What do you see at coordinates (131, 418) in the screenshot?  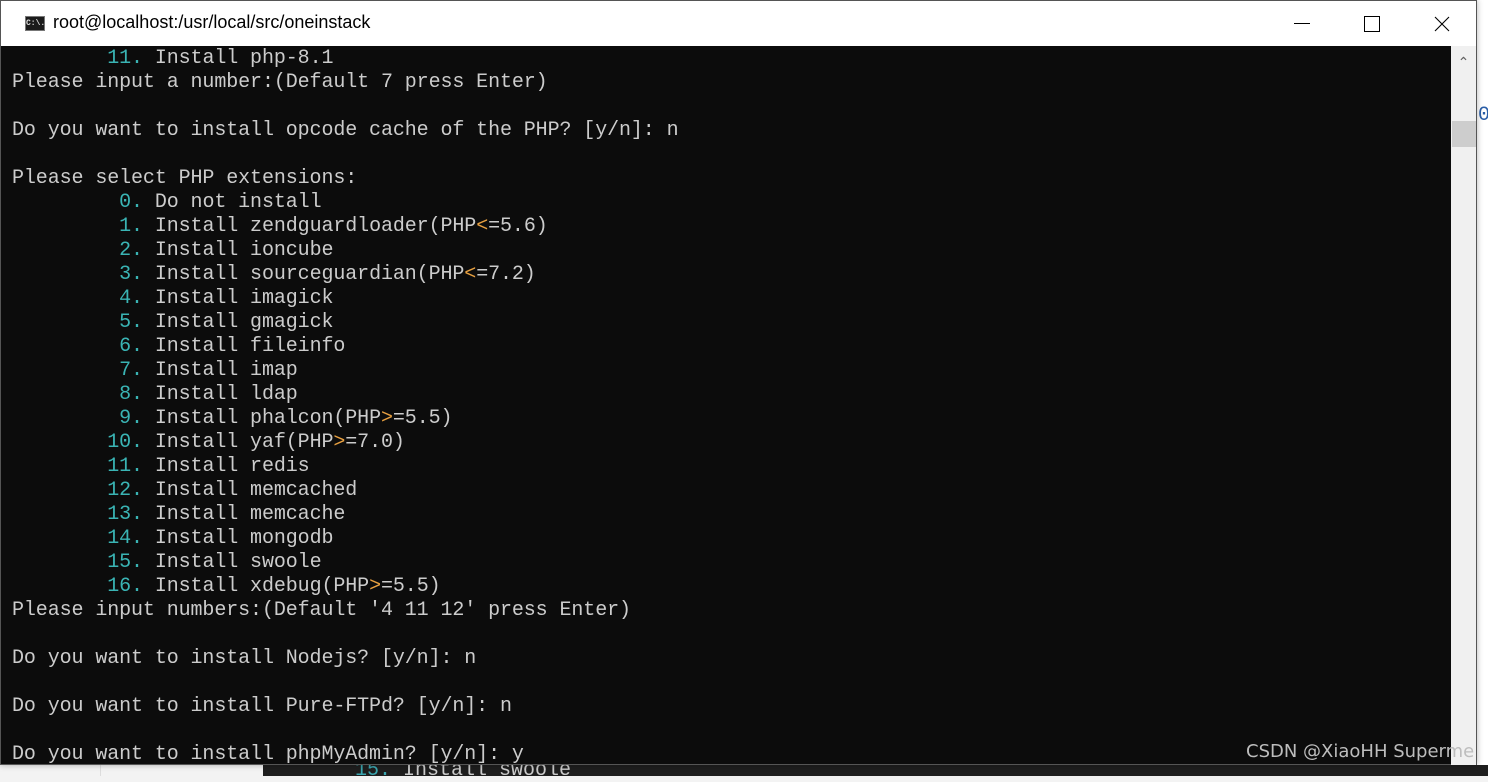 I see `option-number: 9.` at bounding box center [131, 418].